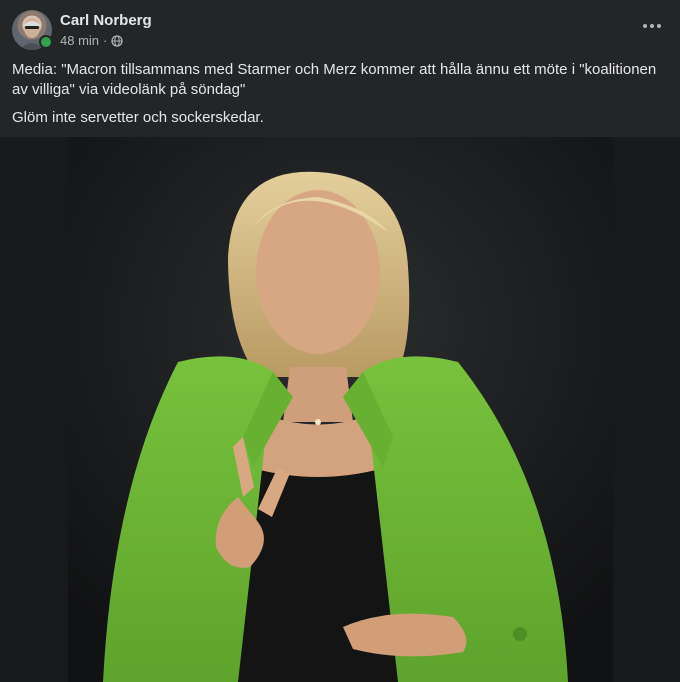  Describe the element at coordinates (117, 41) in the screenshot. I see `globe-icon` at that location.